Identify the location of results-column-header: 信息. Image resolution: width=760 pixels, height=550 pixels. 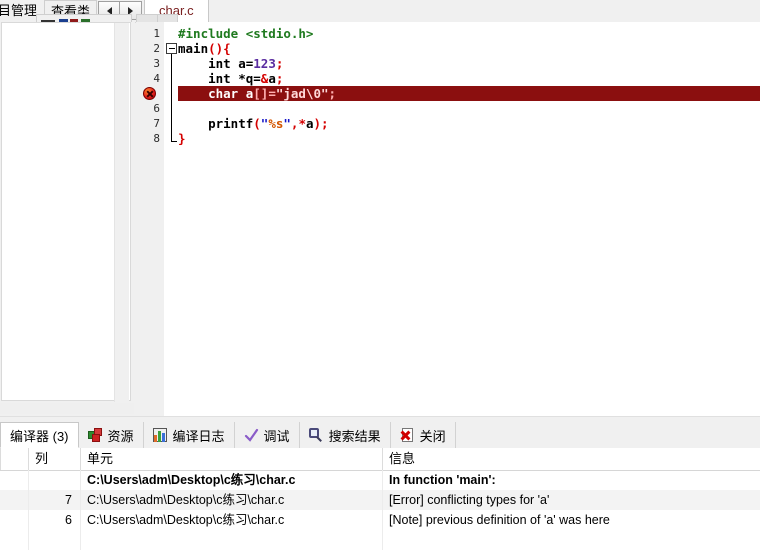
(571, 459).